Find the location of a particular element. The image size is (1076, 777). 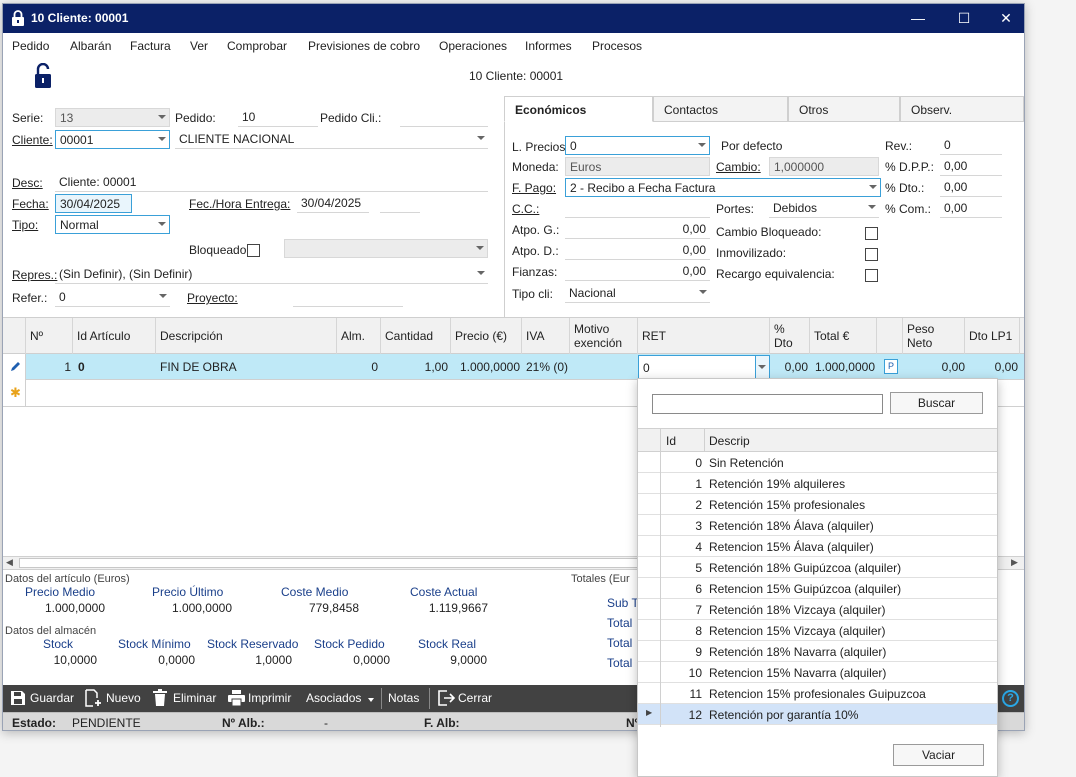

inmovilizado-checkbox is located at coordinates (871, 254).